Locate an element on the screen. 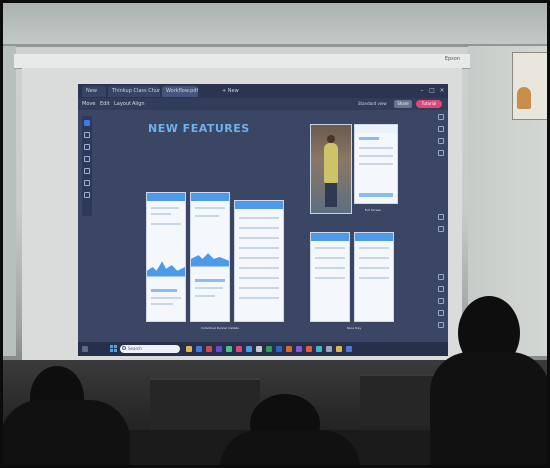  help-icon is located at coordinates (441, 313).